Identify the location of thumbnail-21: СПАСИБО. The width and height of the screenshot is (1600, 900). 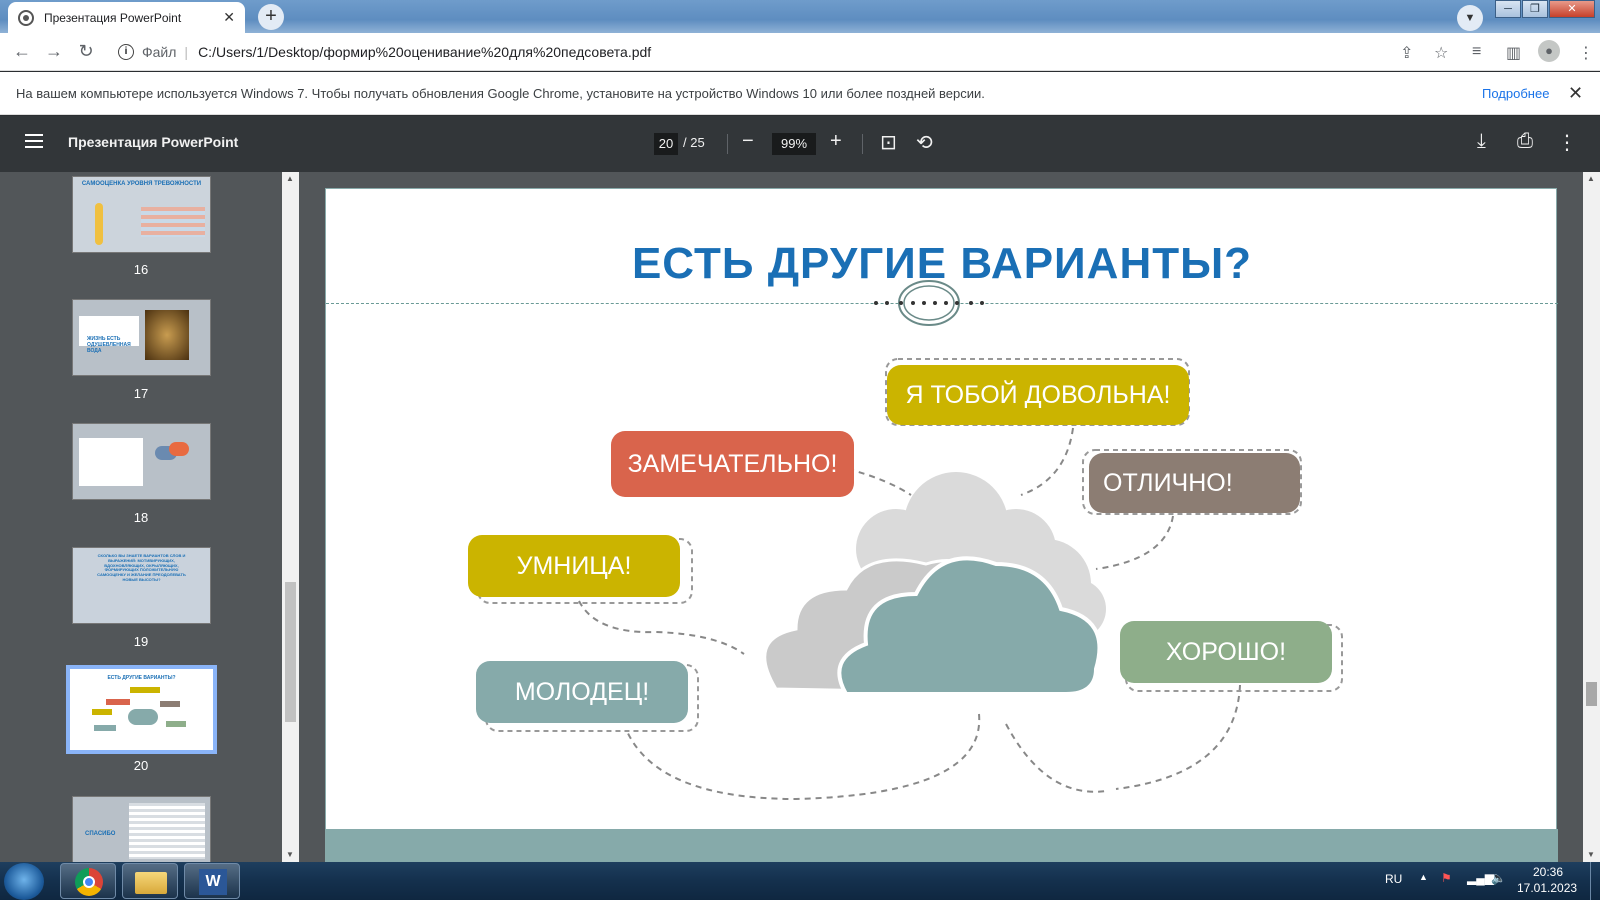
(141, 829).